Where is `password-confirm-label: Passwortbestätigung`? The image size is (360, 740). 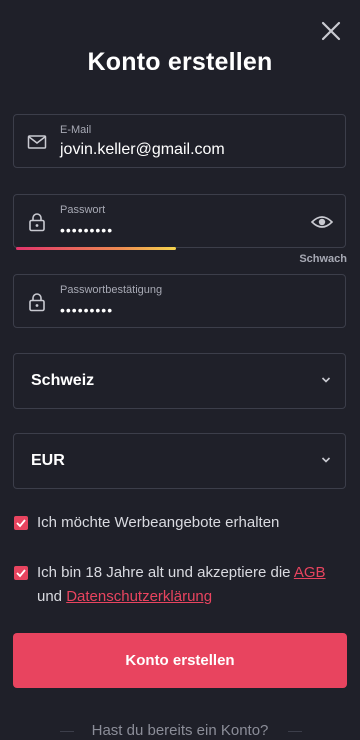
password-confirm-label: Passwortbestätigung is located at coordinates (111, 290).